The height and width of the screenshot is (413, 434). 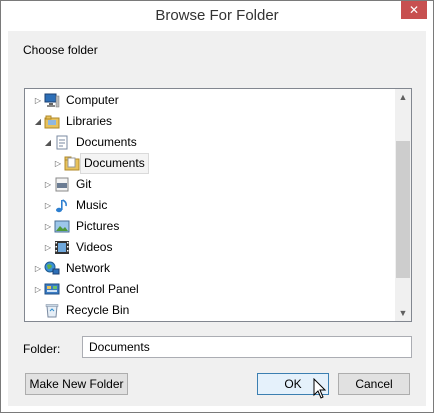 I want to click on tree-item-label: Music, so click(x=92, y=205).